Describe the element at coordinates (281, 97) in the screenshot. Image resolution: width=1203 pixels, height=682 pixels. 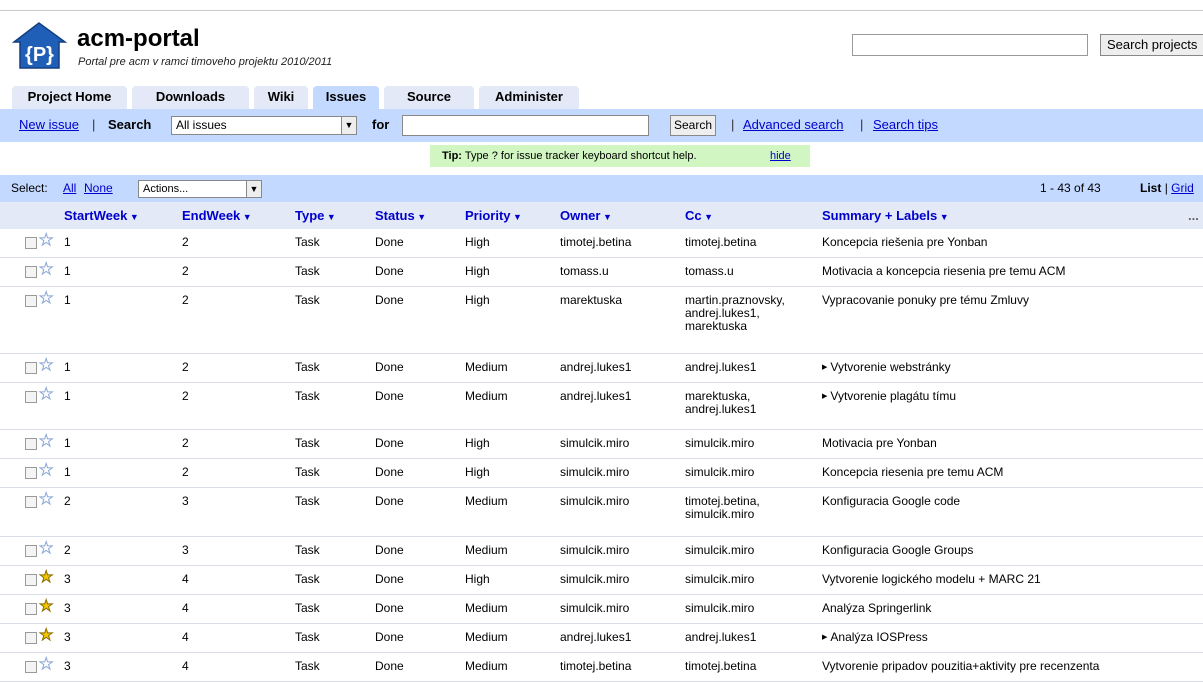
I see `tab-wiki: Wiki` at that location.